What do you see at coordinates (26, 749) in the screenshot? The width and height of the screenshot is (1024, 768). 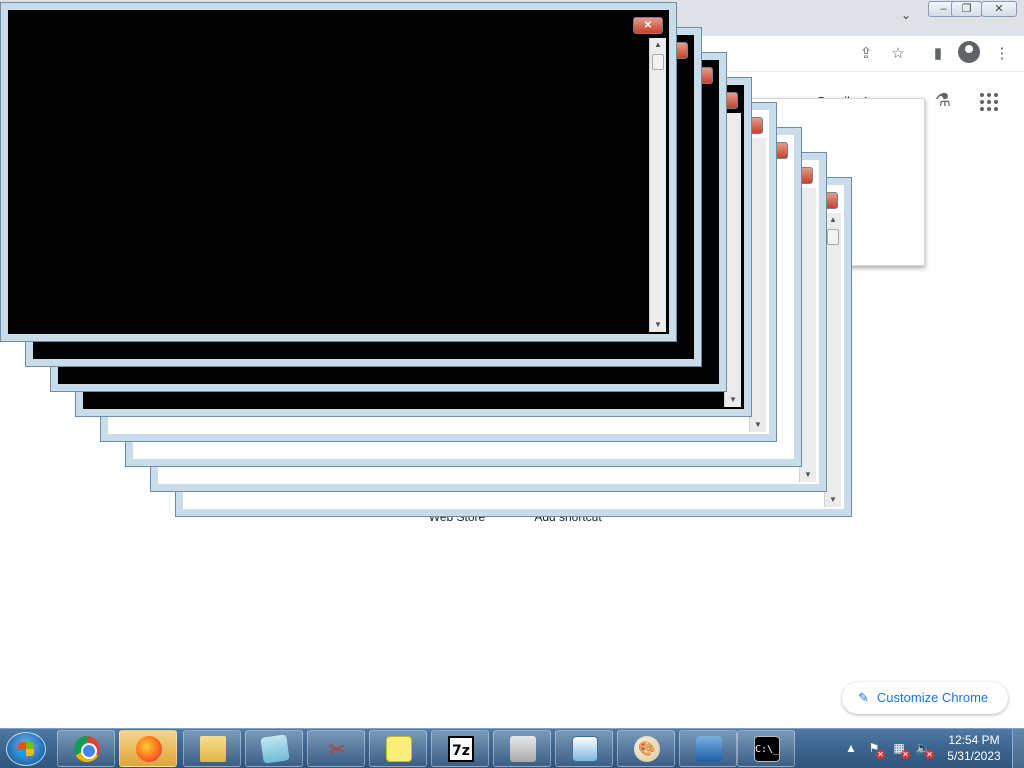 I see `start-button` at bounding box center [26, 749].